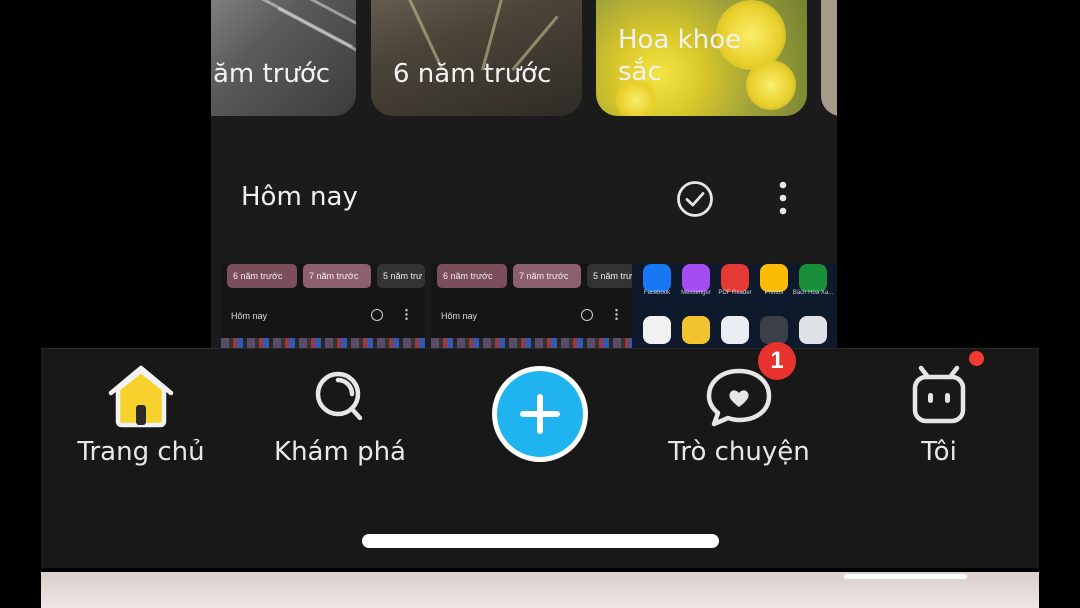 This screenshot has width=1080, height=608. I want to click on nav-chat-label: Trò chuyện, so click(739, 452).